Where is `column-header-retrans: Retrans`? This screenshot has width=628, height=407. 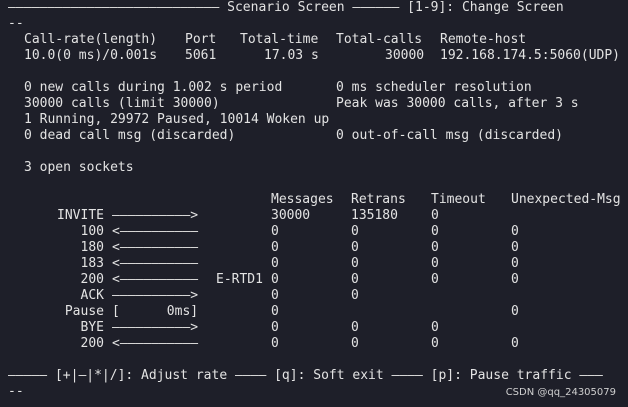
column-header-retrans: Retrans is located at coordinates (378, 199).